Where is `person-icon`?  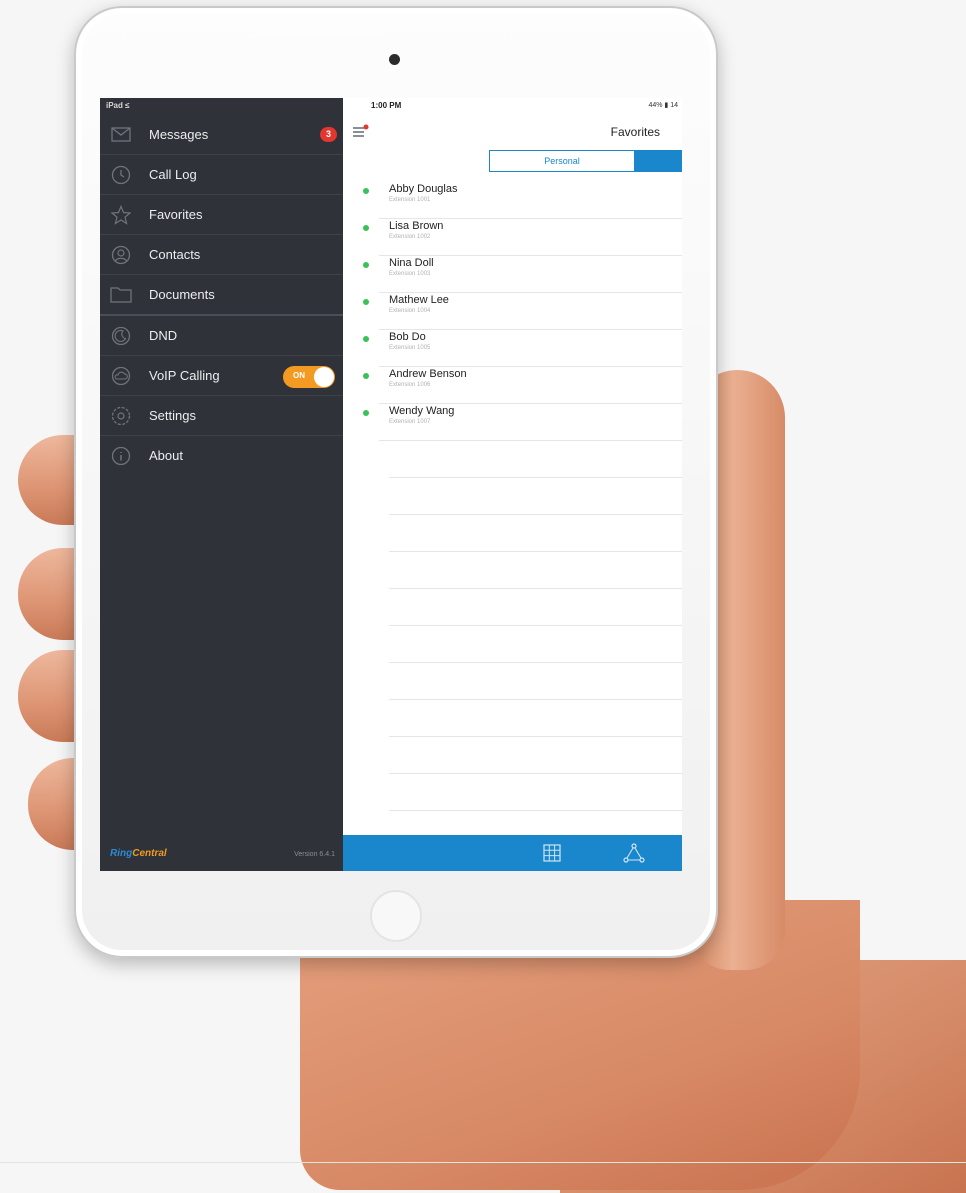 person-icon is located at coordinates (121, 255).